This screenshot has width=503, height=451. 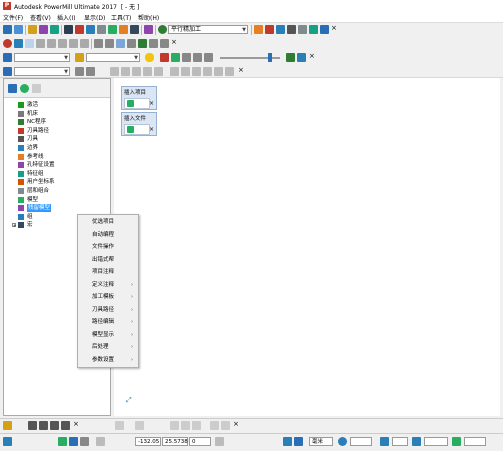 I want to click on redo-icon, so click(x=185, y=71).